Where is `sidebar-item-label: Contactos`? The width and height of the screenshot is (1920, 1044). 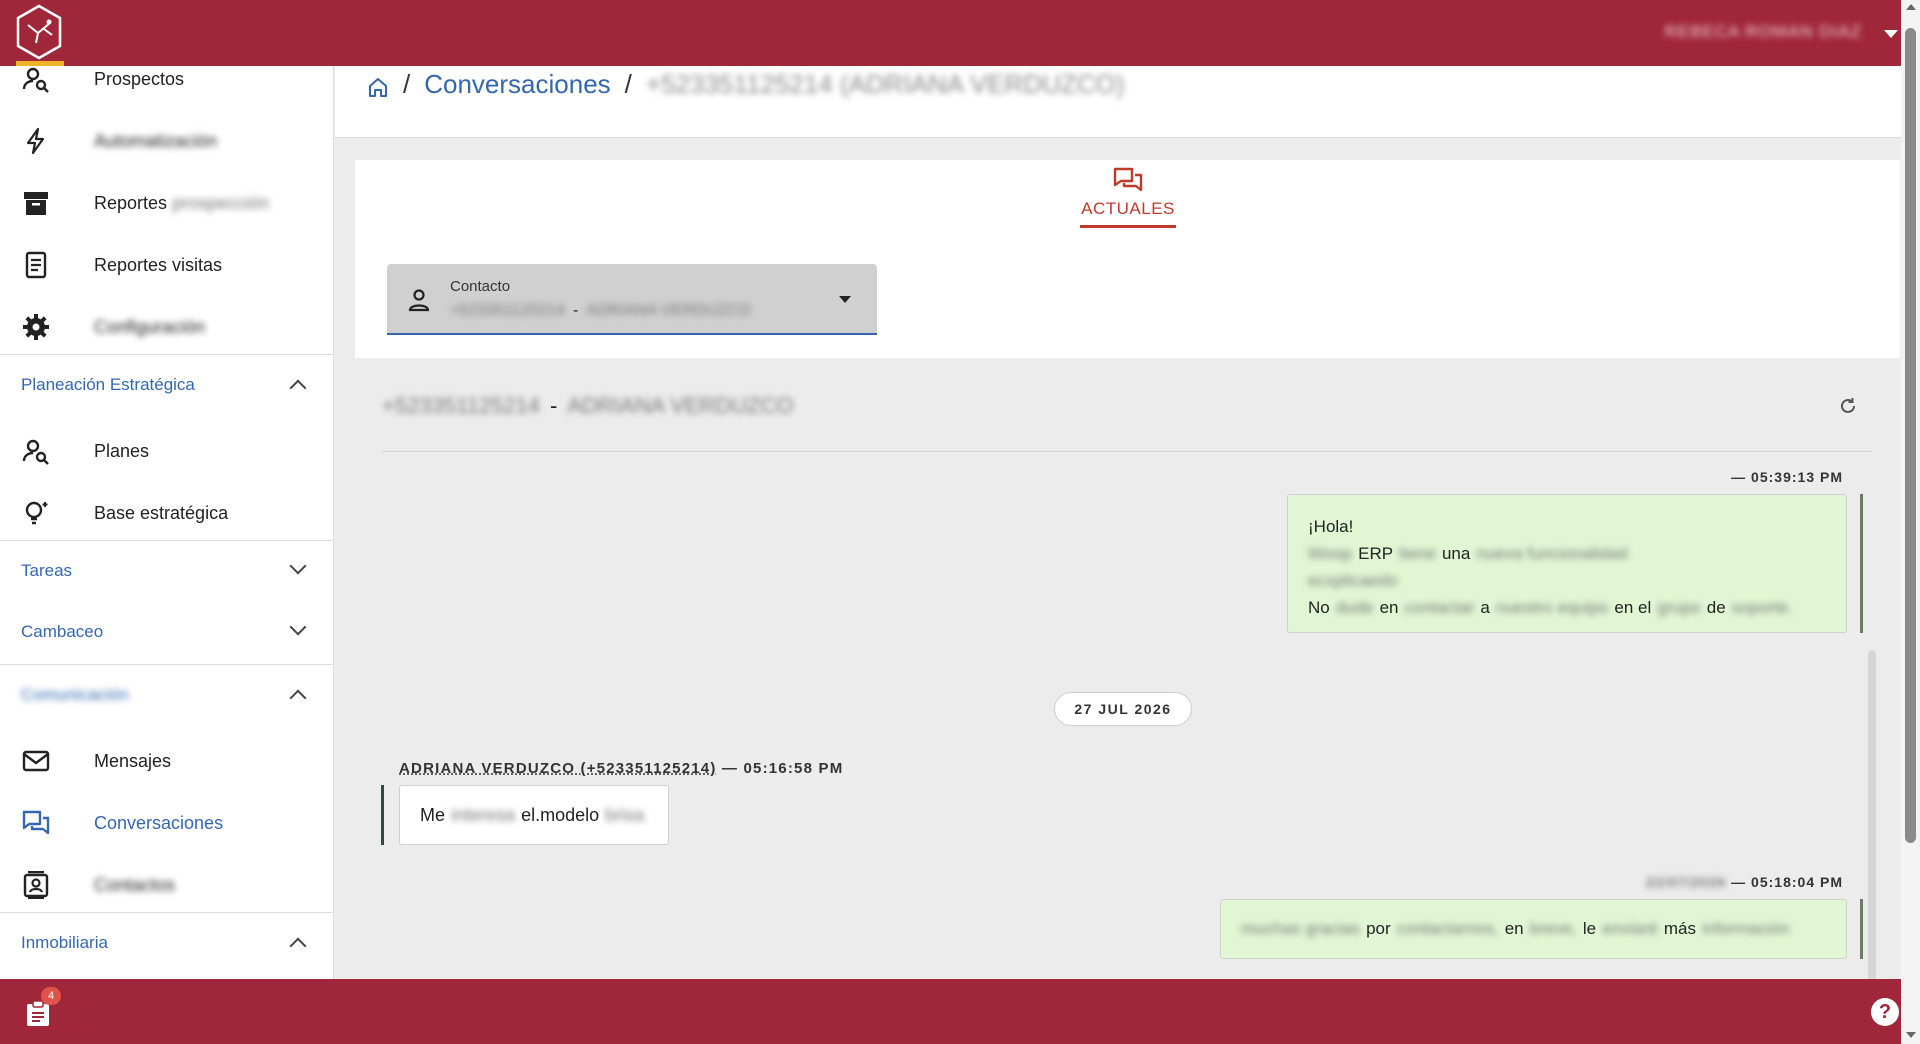 sidebar-item-label: Contactos is located at coordinates (135, 884).